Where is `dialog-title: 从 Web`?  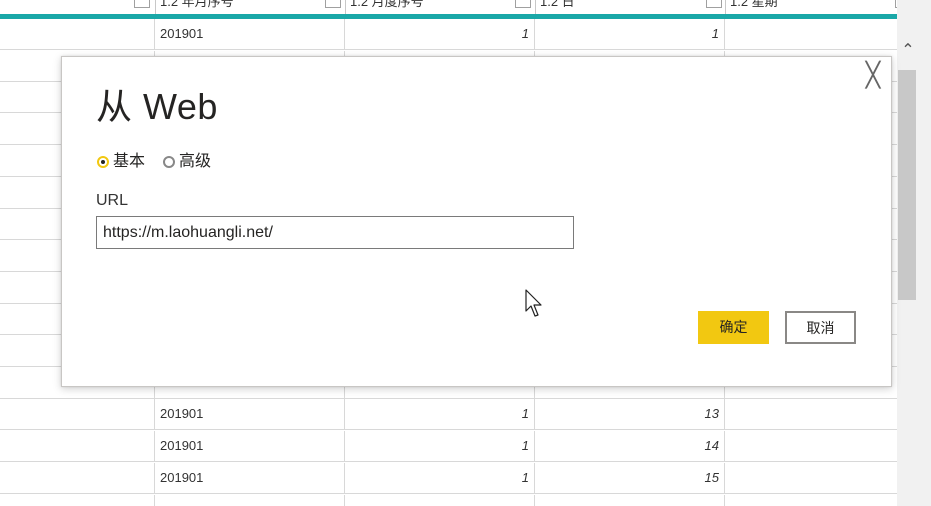 dialog-title: 从 Web is located at coordinates (157, 106).